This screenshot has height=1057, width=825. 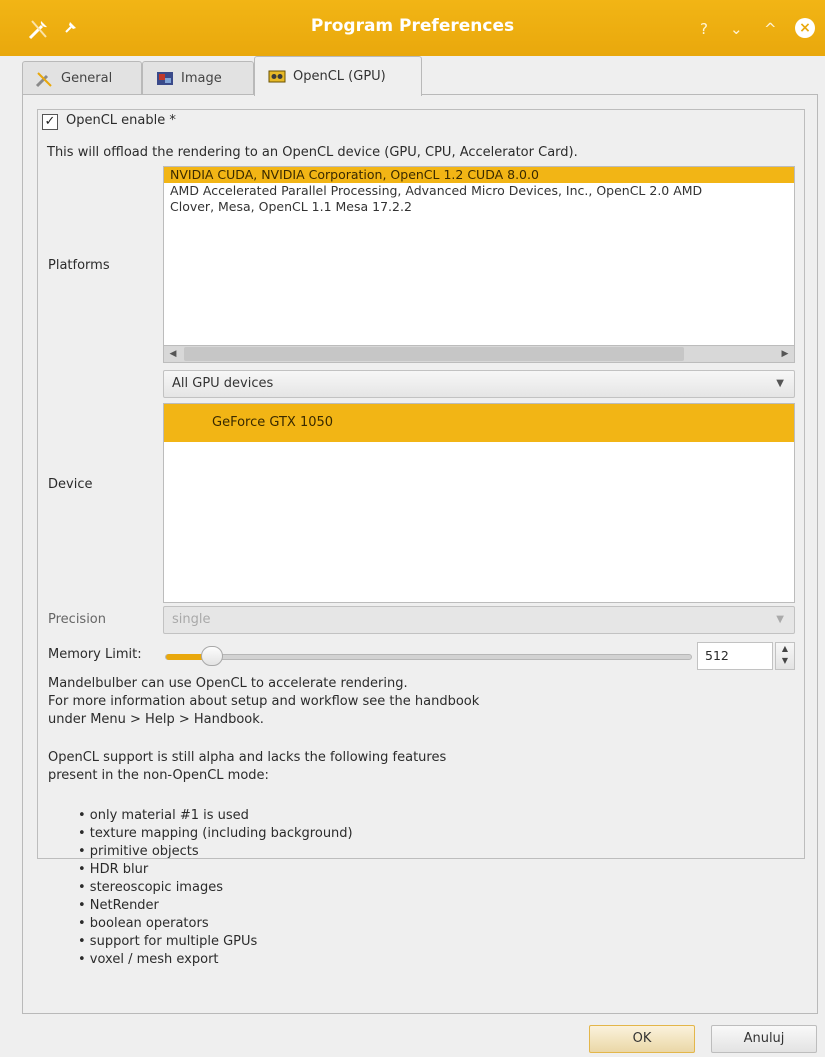 I want to click on opencl-enable-checkbox: ✓, so click(x=50, y=122).